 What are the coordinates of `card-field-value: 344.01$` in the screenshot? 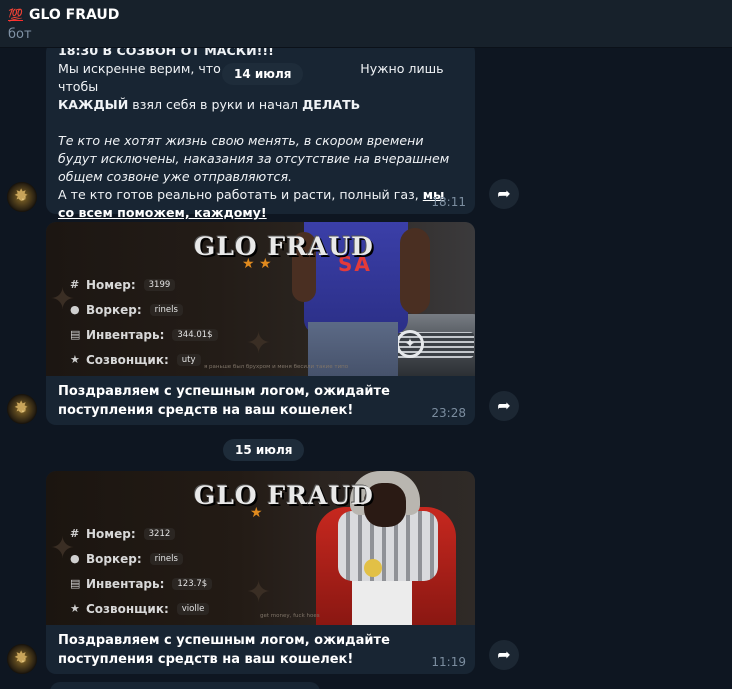 It's located at (195, 334).